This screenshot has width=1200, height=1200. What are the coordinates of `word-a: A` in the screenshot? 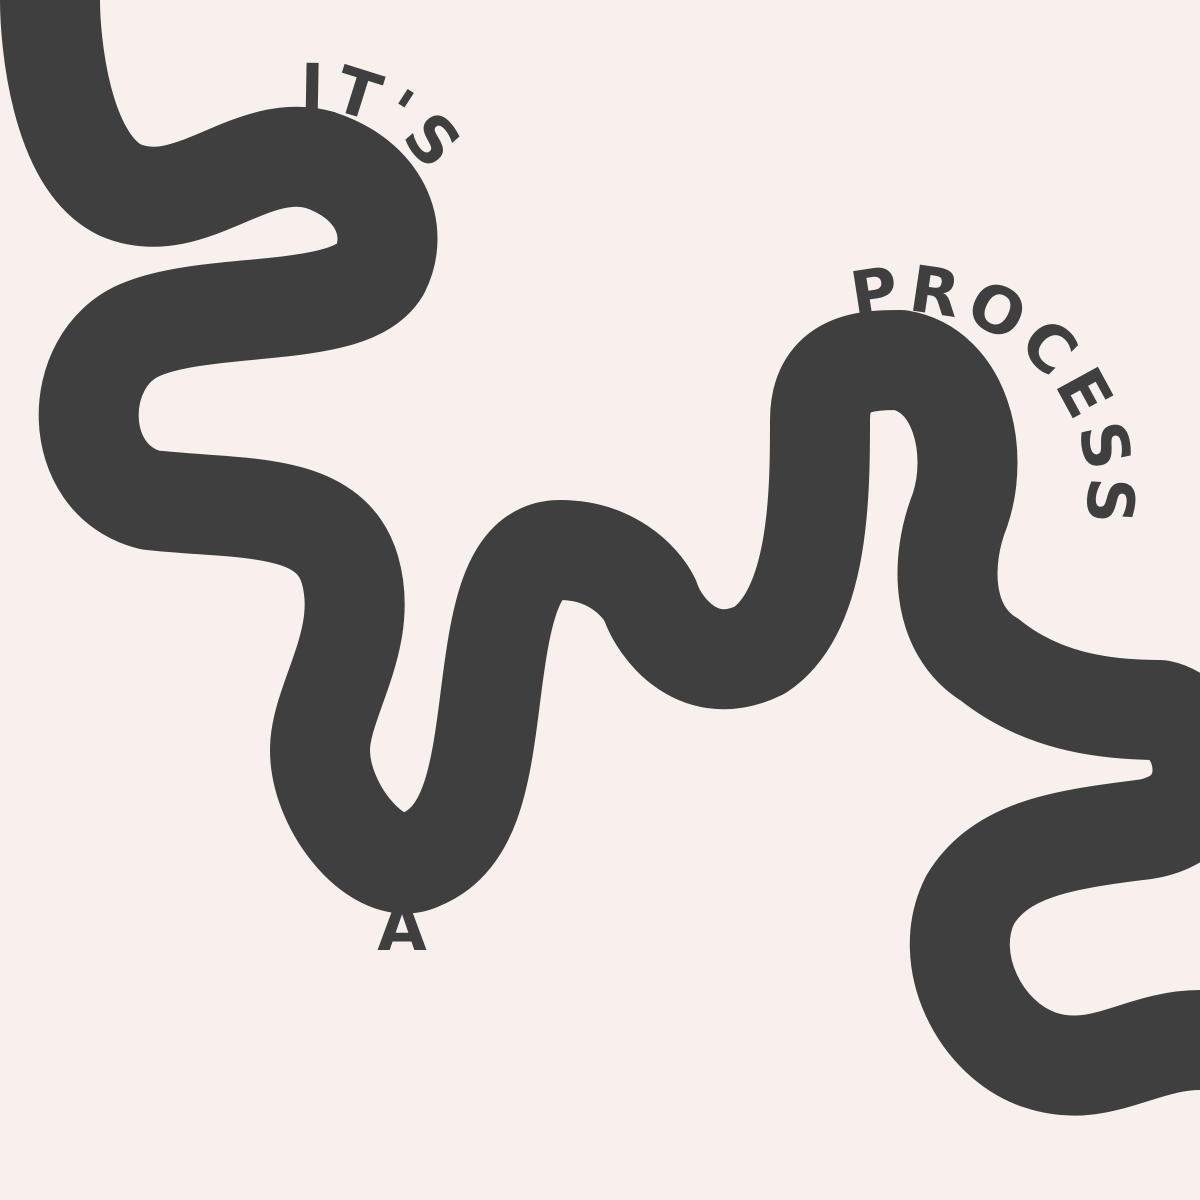 It's located at (405, 929).